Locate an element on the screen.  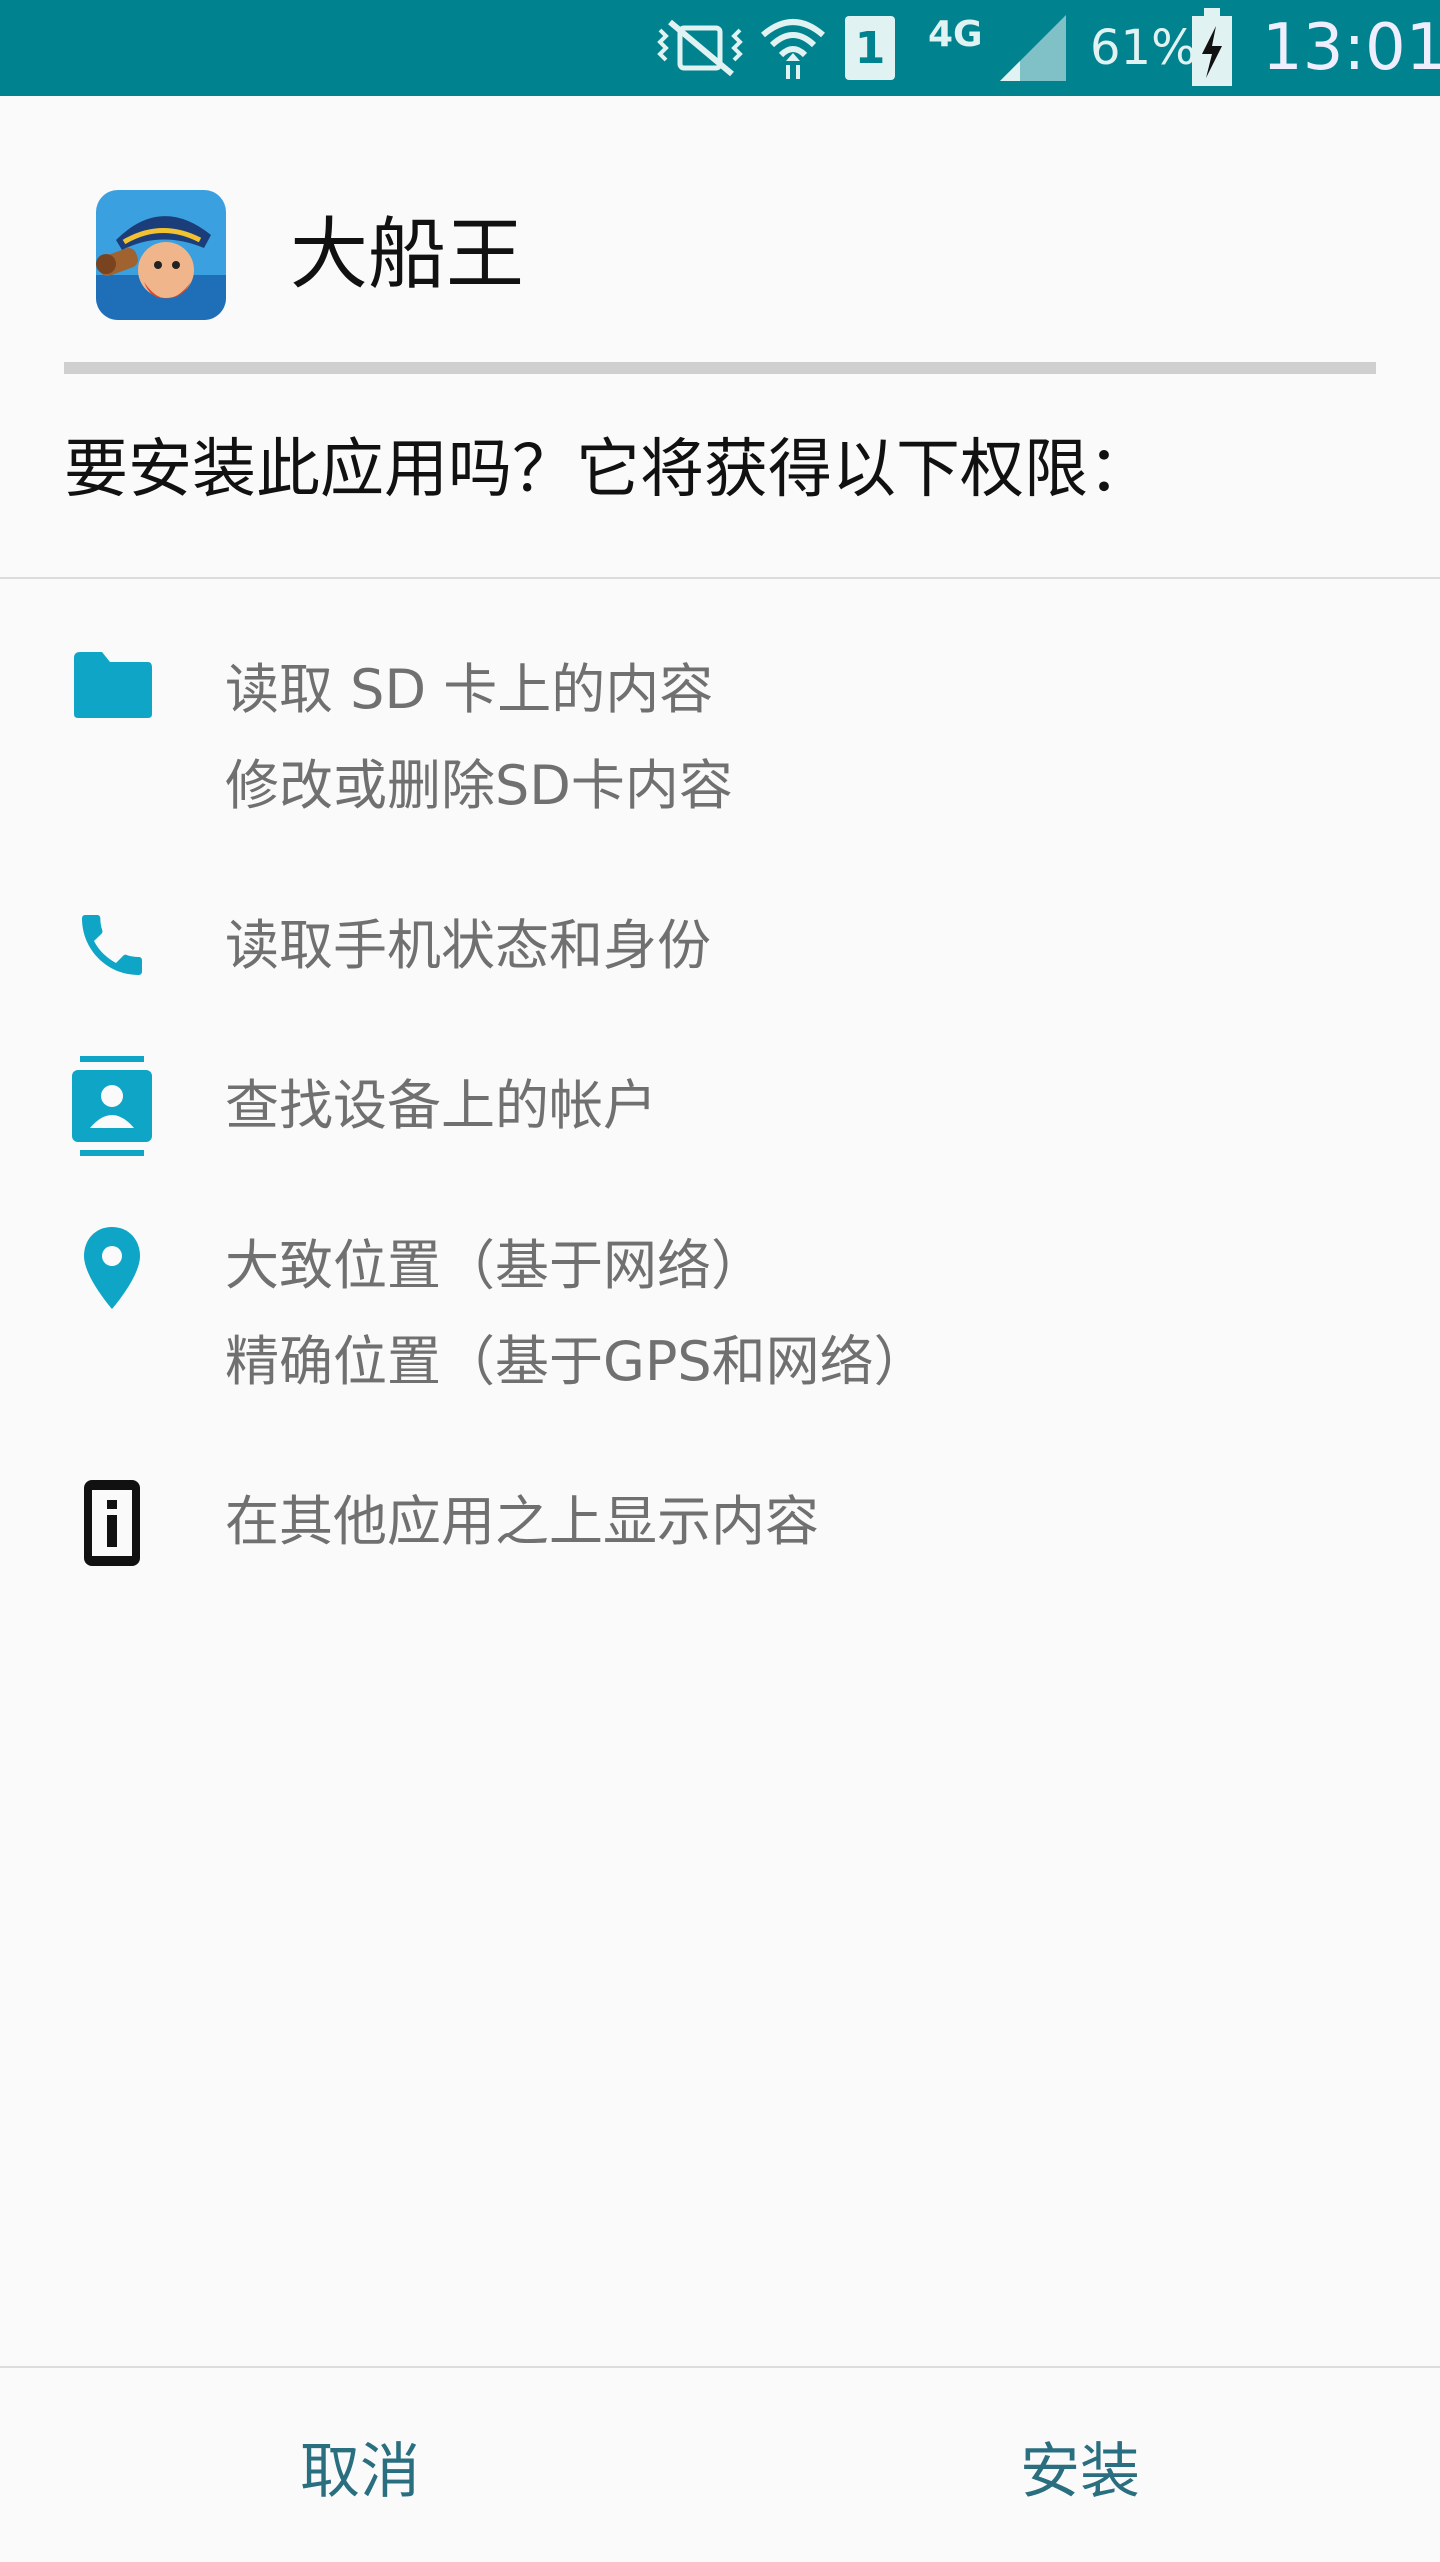
header-divider is located at coordinates (720, 368).